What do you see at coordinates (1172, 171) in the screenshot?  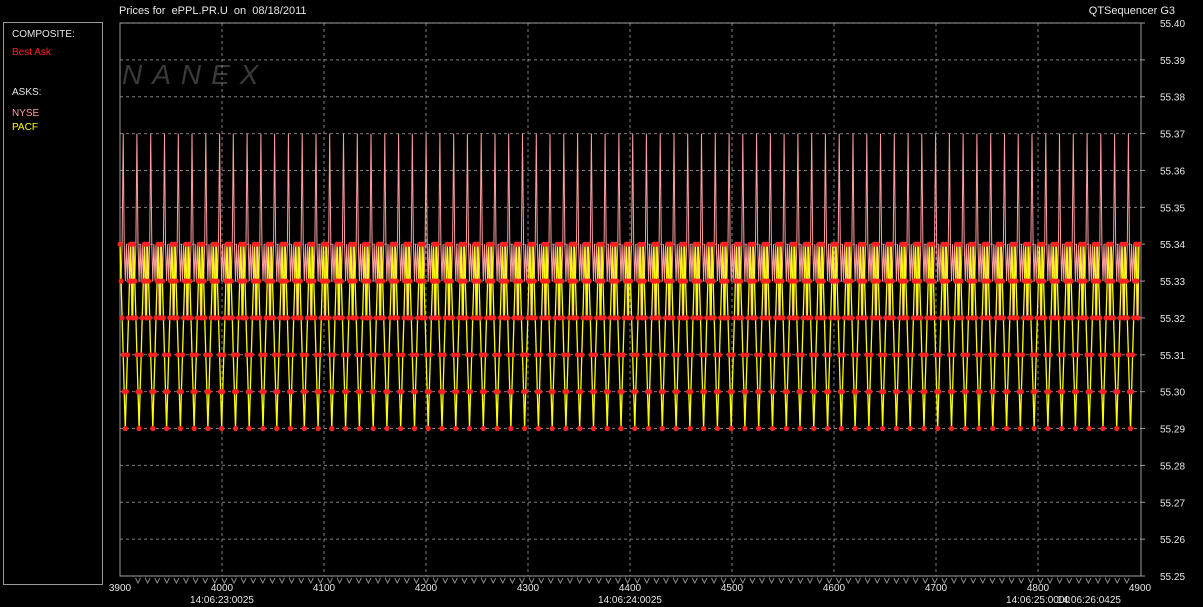 I see `y-tick-label: 55.36` at bounding box center [1172, 171].